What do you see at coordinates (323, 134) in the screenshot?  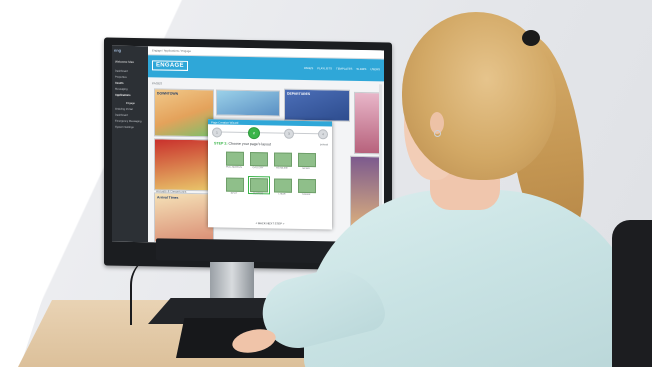 I see `wizard-step: 4` at bounding box center [323, 134].